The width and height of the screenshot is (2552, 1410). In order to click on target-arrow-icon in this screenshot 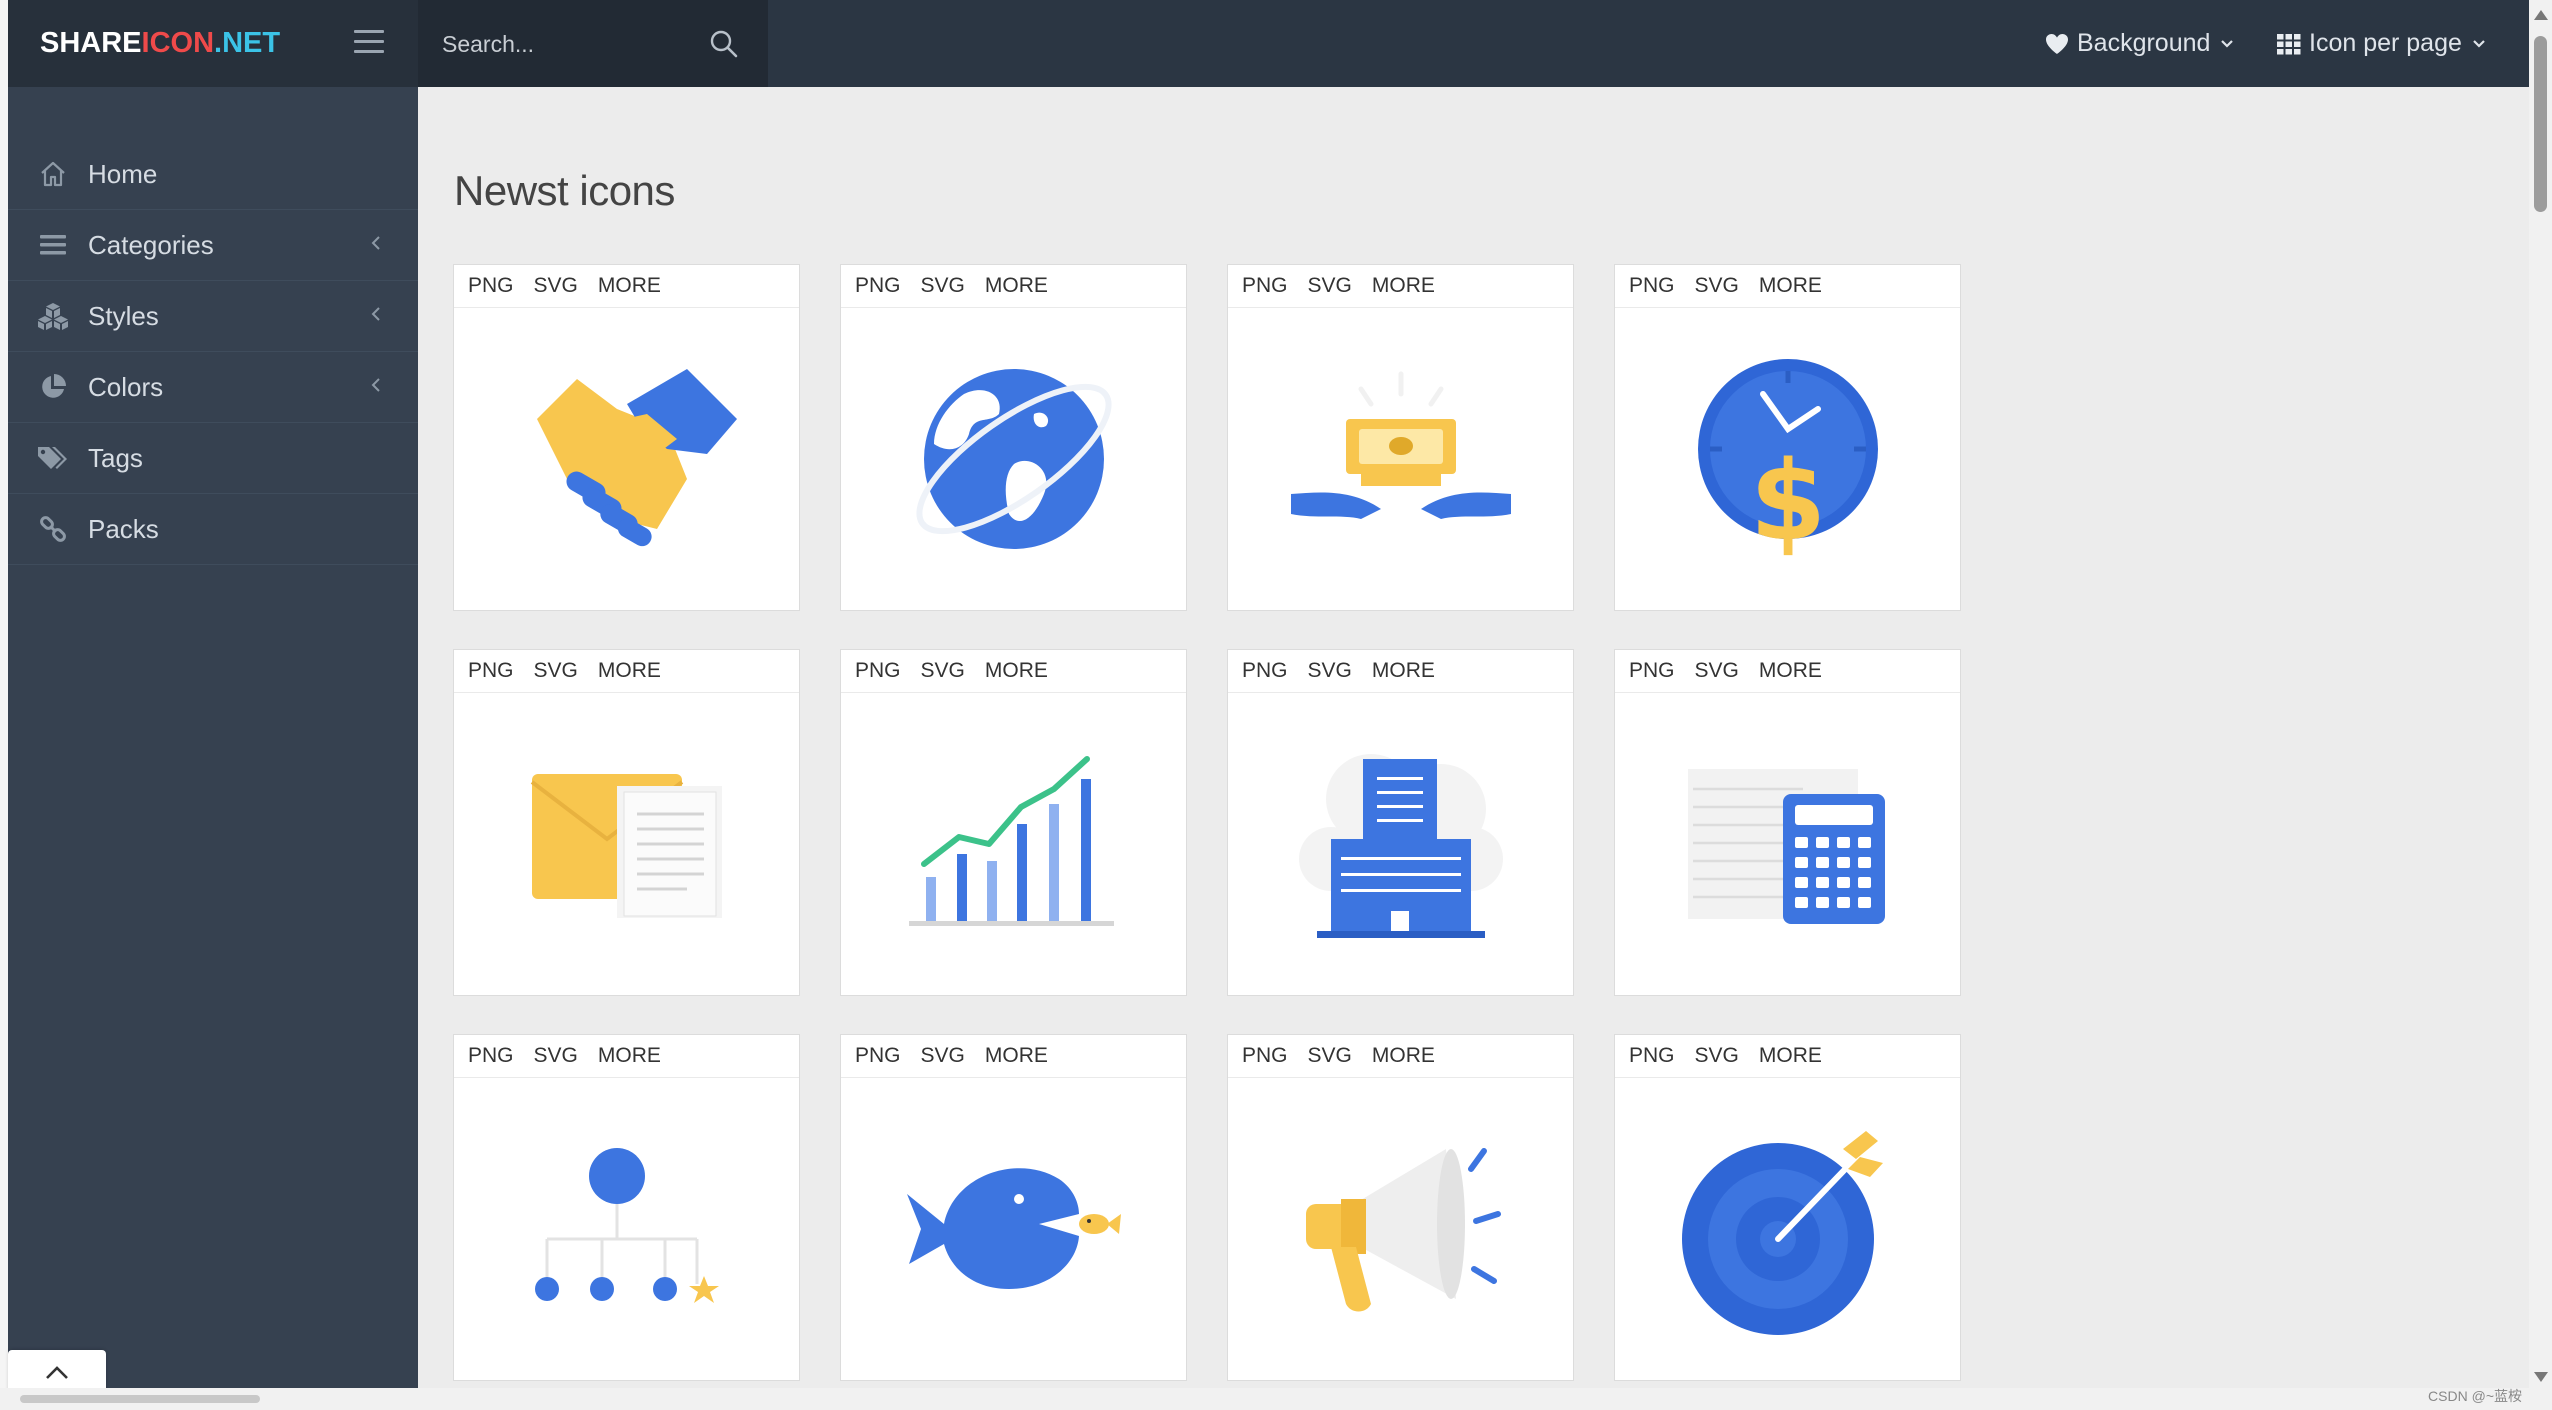, I will do `click(1787, 1229)`.